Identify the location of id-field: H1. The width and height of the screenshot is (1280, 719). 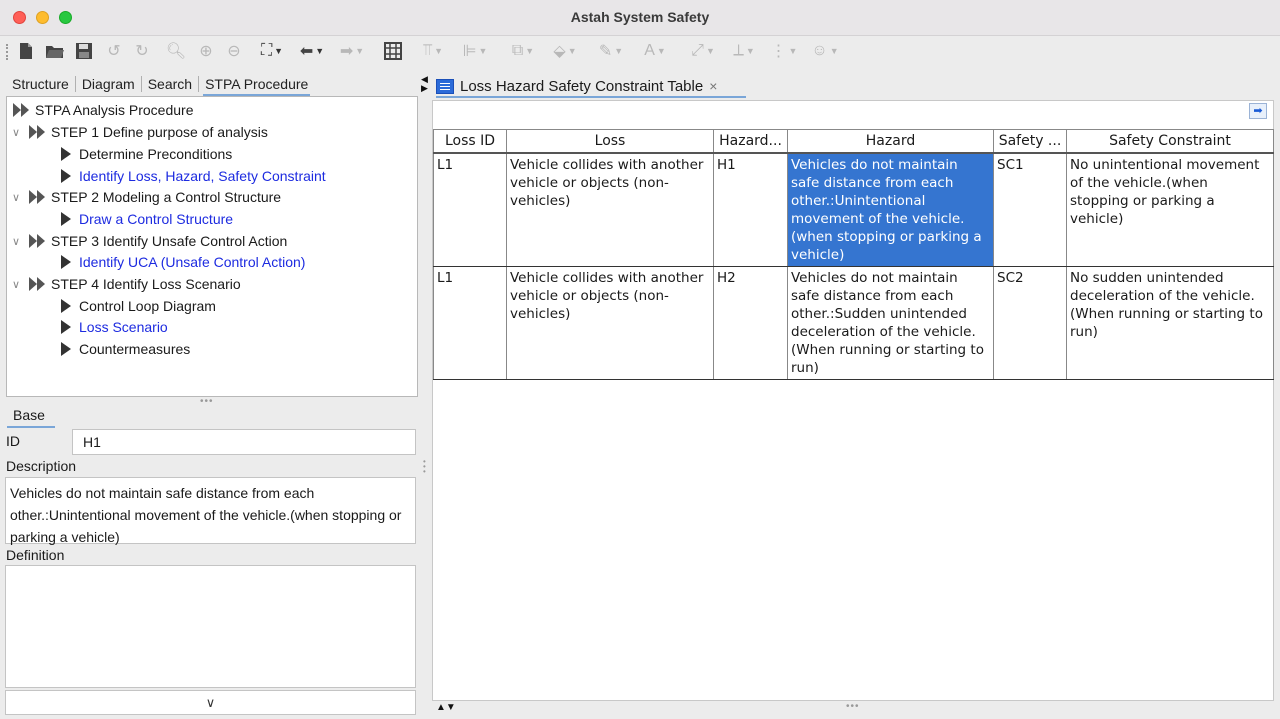
(244, 442).